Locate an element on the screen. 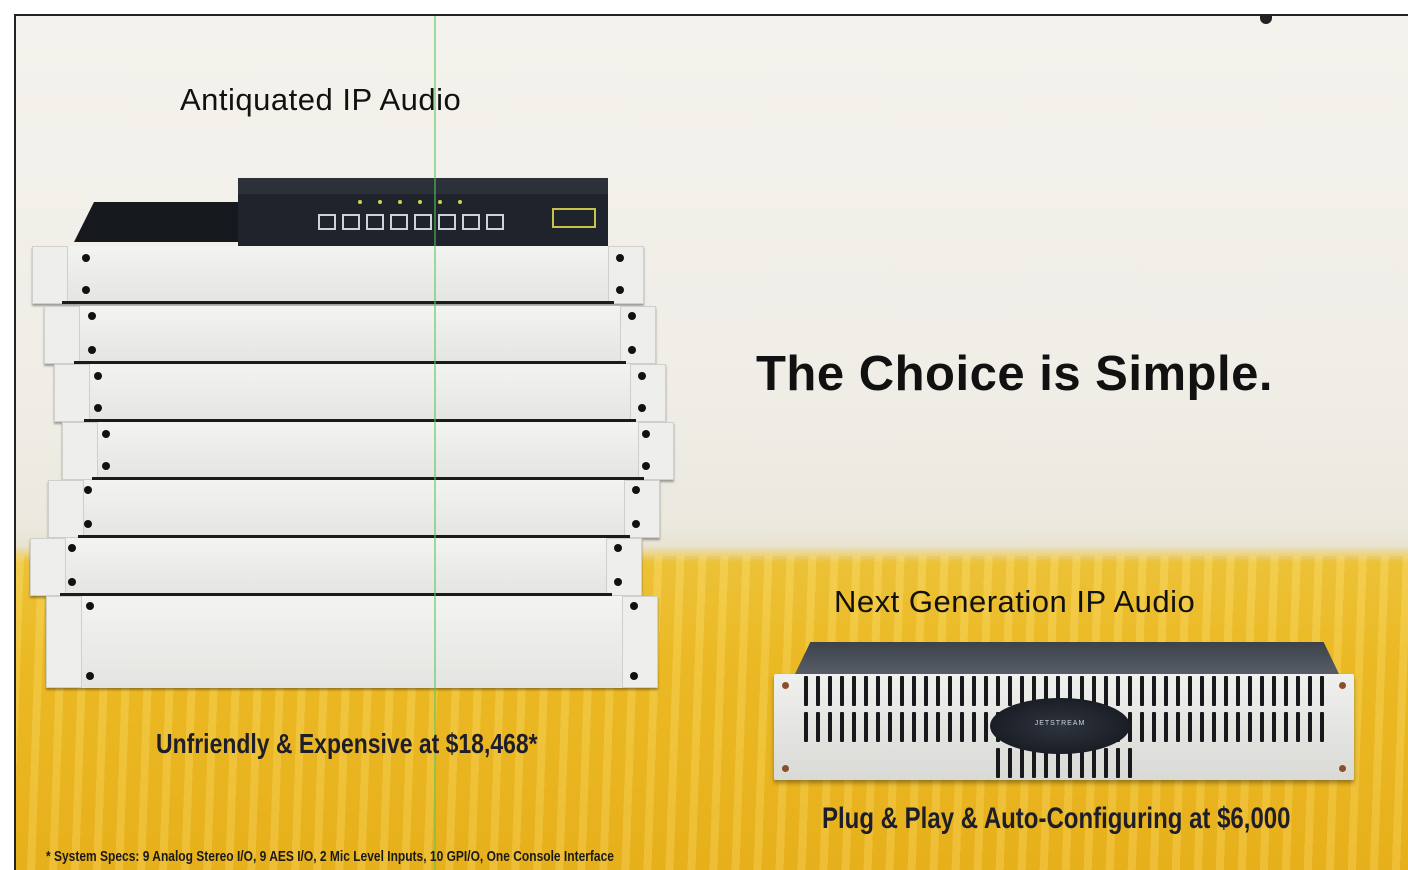 Image resolution: width=1408 pixels, height=870 pixels. jetstream-logo-text: JETSTREAM is located at coordinates (1060, 723).